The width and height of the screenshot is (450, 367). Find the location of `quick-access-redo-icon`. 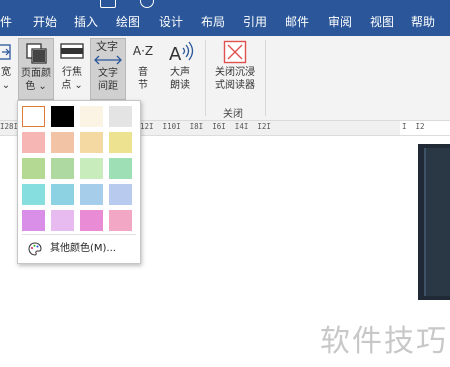

quick-access-redo-icon is located at coordinates (147, 4).